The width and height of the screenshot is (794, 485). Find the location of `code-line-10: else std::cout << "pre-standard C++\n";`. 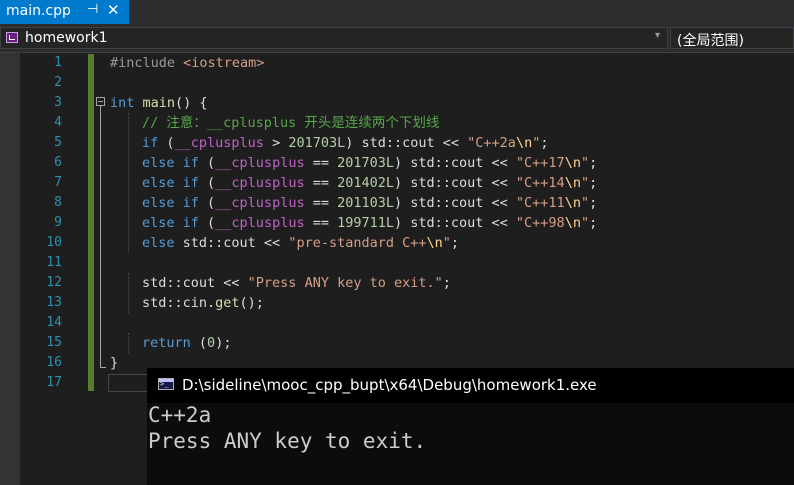

code-line-10: else std::cout << "pre-standard C++\n"; is located at coordinates (300, 243).